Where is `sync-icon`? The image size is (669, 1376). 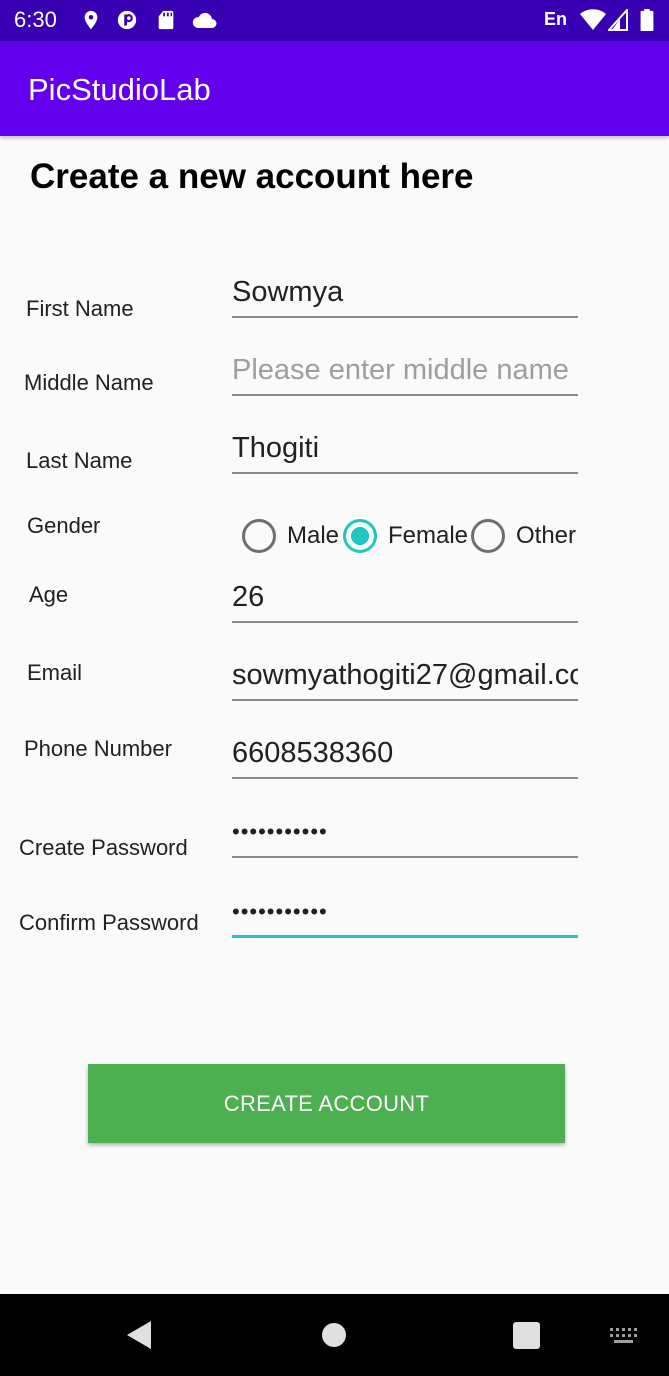 sync-icon is located at coordinates (127, 20).